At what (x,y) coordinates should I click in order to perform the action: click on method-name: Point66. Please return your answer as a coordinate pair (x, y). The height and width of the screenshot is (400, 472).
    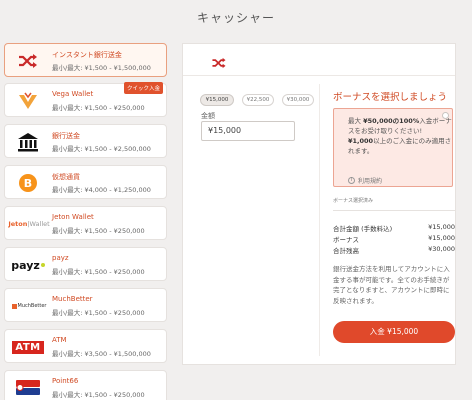
    Looking at the image, I should click on (65, 381).